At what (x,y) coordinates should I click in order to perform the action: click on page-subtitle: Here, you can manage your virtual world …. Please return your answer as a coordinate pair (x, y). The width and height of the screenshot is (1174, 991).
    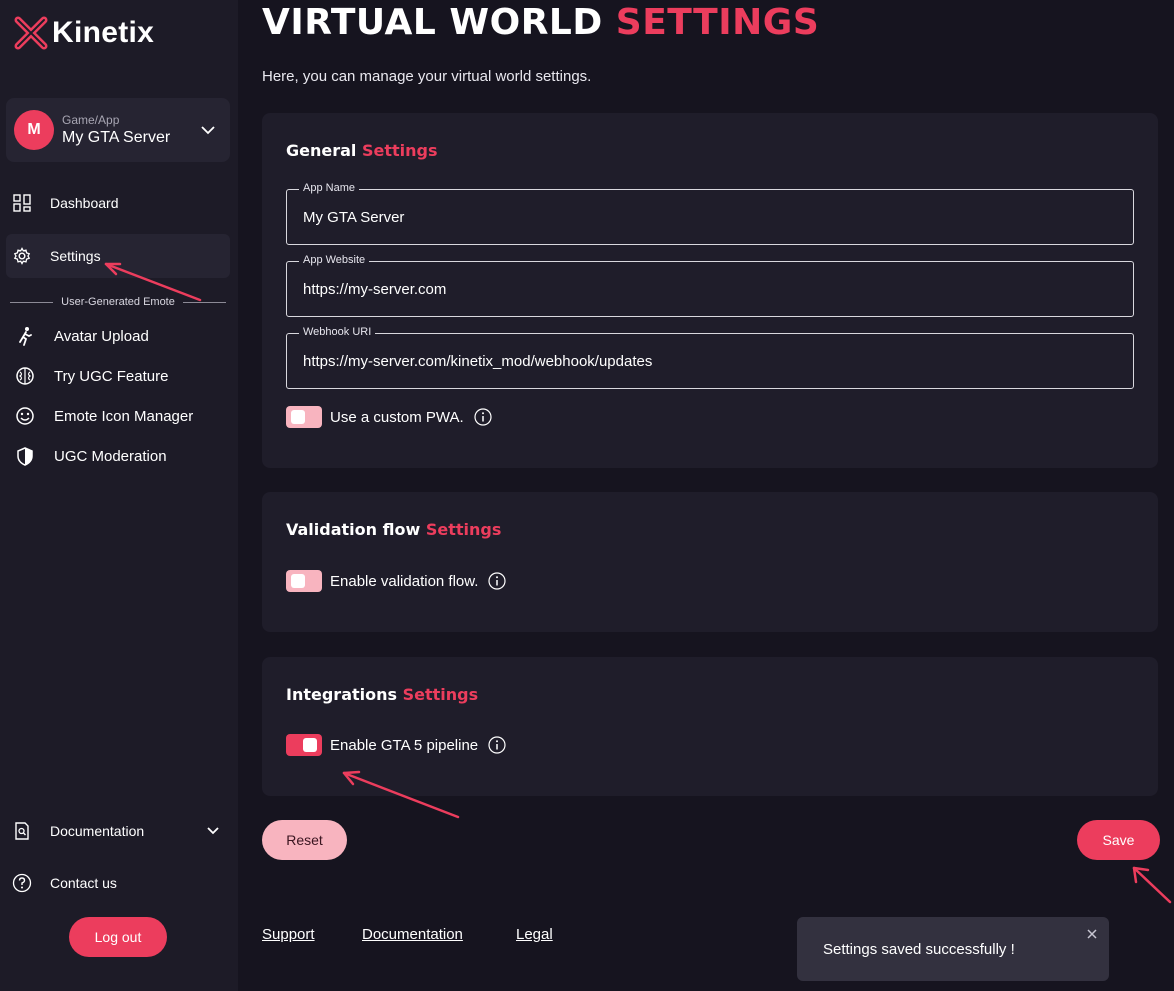
    Looking at the image, I should click on (427, 76).